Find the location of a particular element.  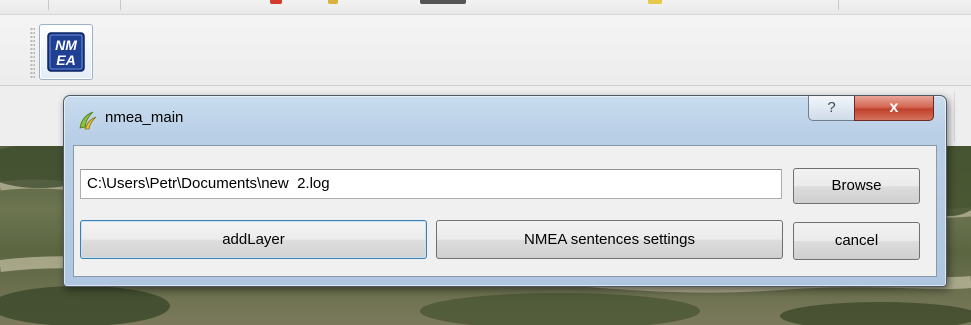

add-layer-button: addLayer is located at coordinates (253, 239).